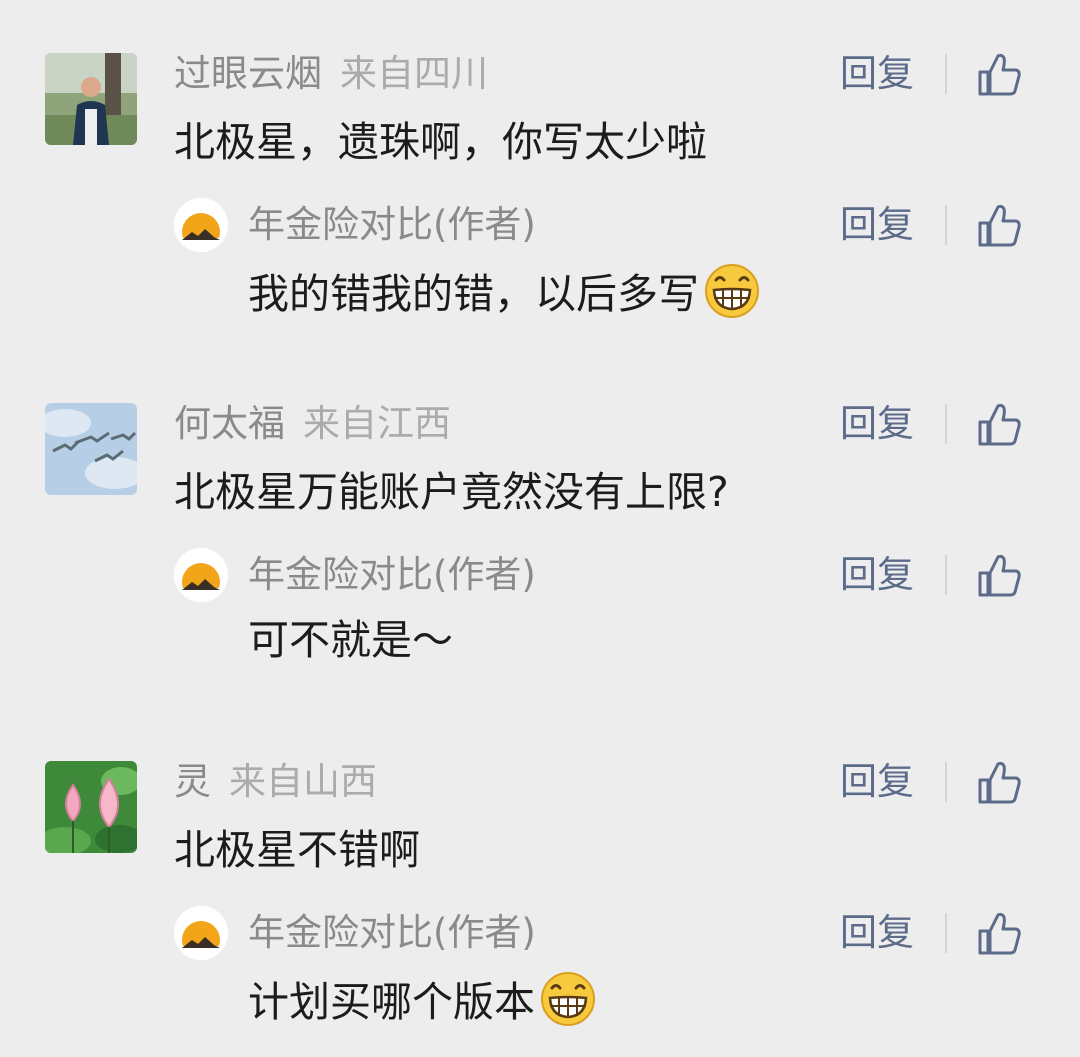 The width and height of the screenshot is (1080, 1057). What do you see at coordinates (391, 1002) in the screenshot?
I see `reply-text-content: 计划买哪个版本` at bounding box center [391, 1002].